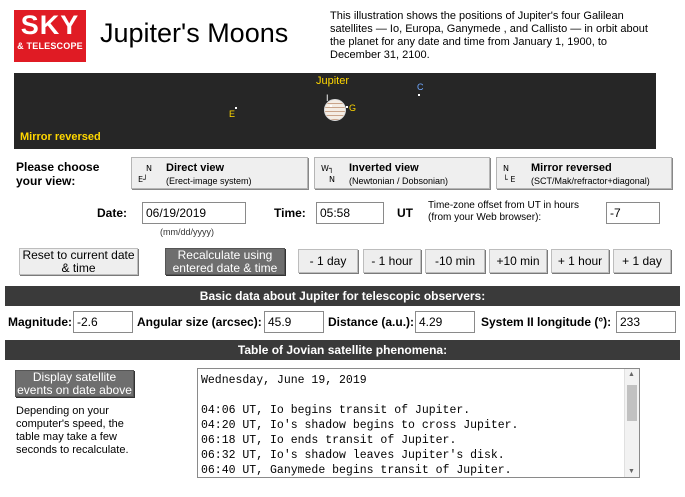  Describe the element at coordinates (195, 168) in the screenshot. I see `direct-view-title: Direct view` at that location.